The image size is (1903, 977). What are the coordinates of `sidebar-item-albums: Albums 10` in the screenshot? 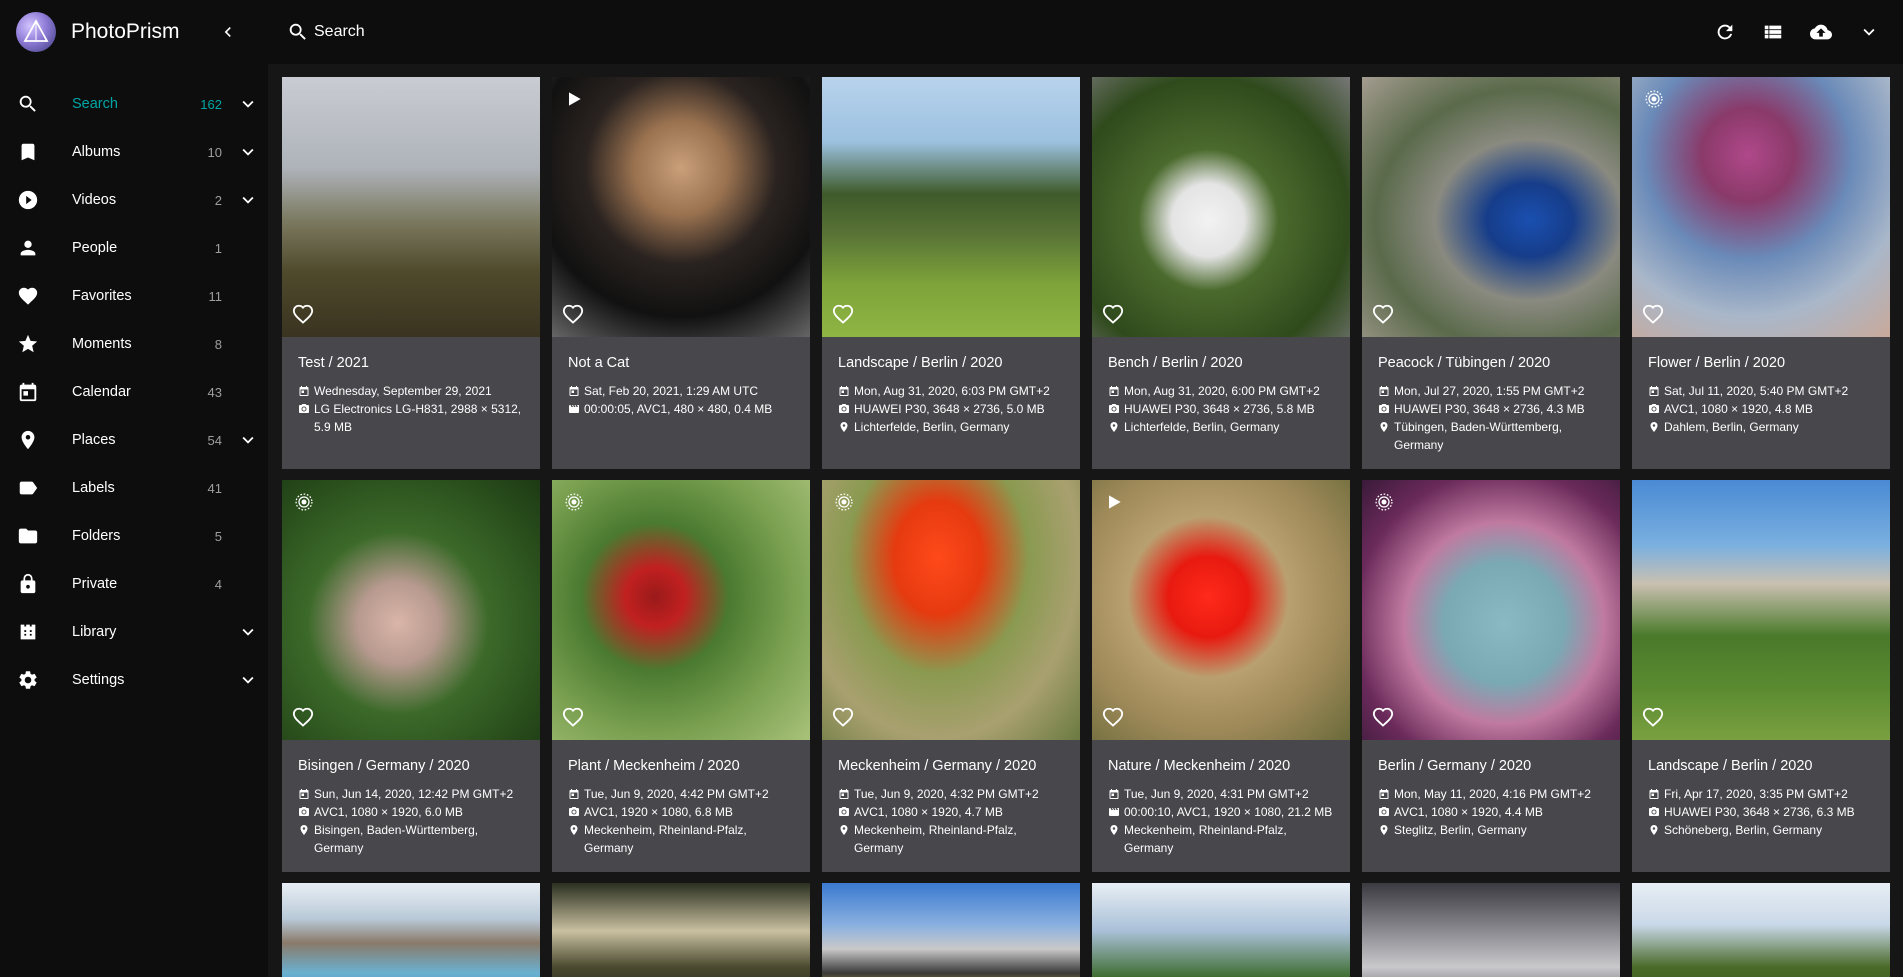 It's located at (134, 152).